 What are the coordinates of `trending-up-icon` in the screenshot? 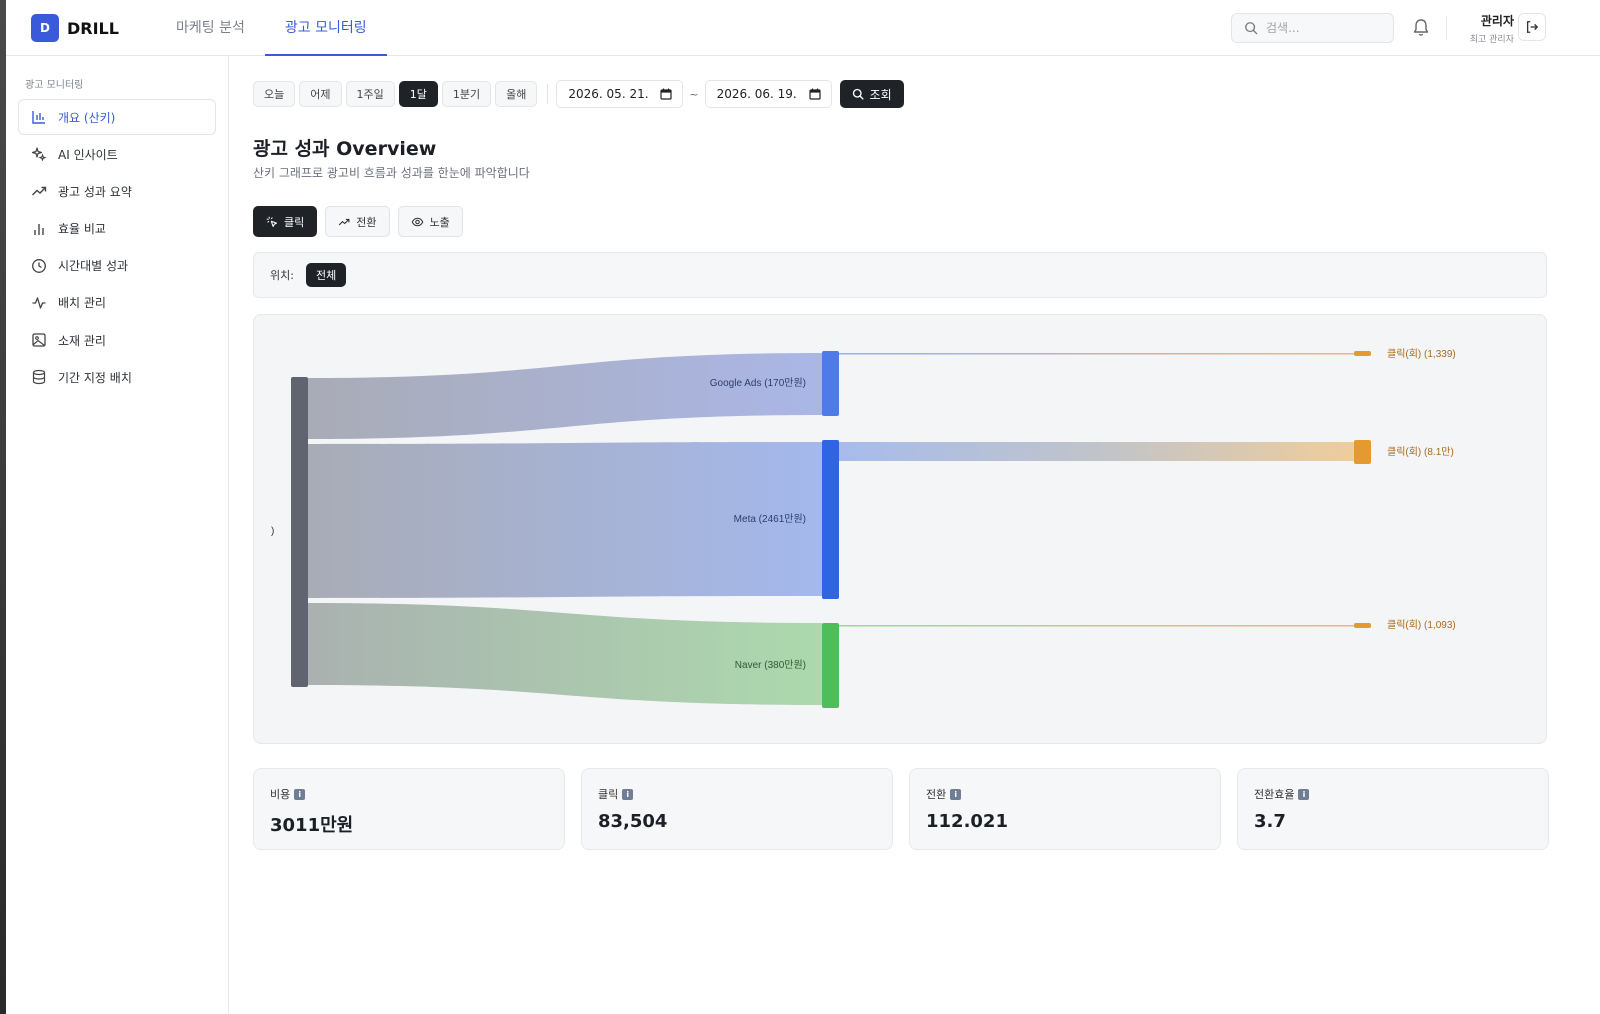 It's located at (39, 191).